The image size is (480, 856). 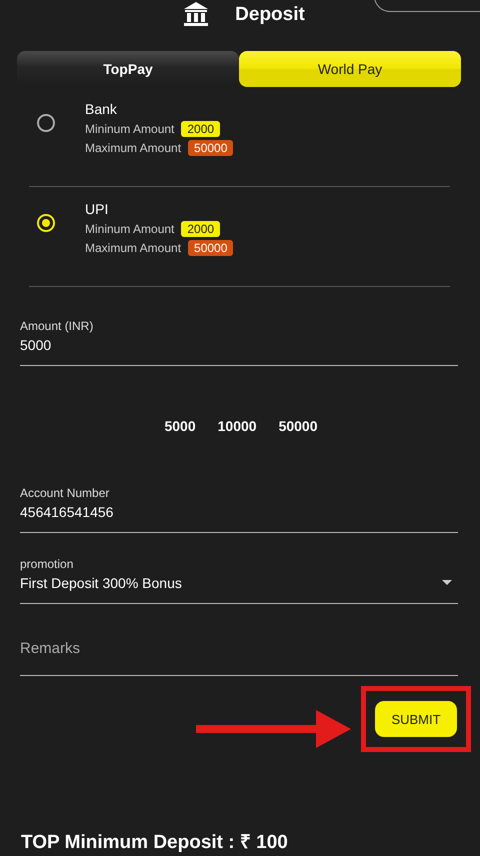 I want to click on input-field: promotion First Deposit 300% Bonus, so click(x=239, y=580).